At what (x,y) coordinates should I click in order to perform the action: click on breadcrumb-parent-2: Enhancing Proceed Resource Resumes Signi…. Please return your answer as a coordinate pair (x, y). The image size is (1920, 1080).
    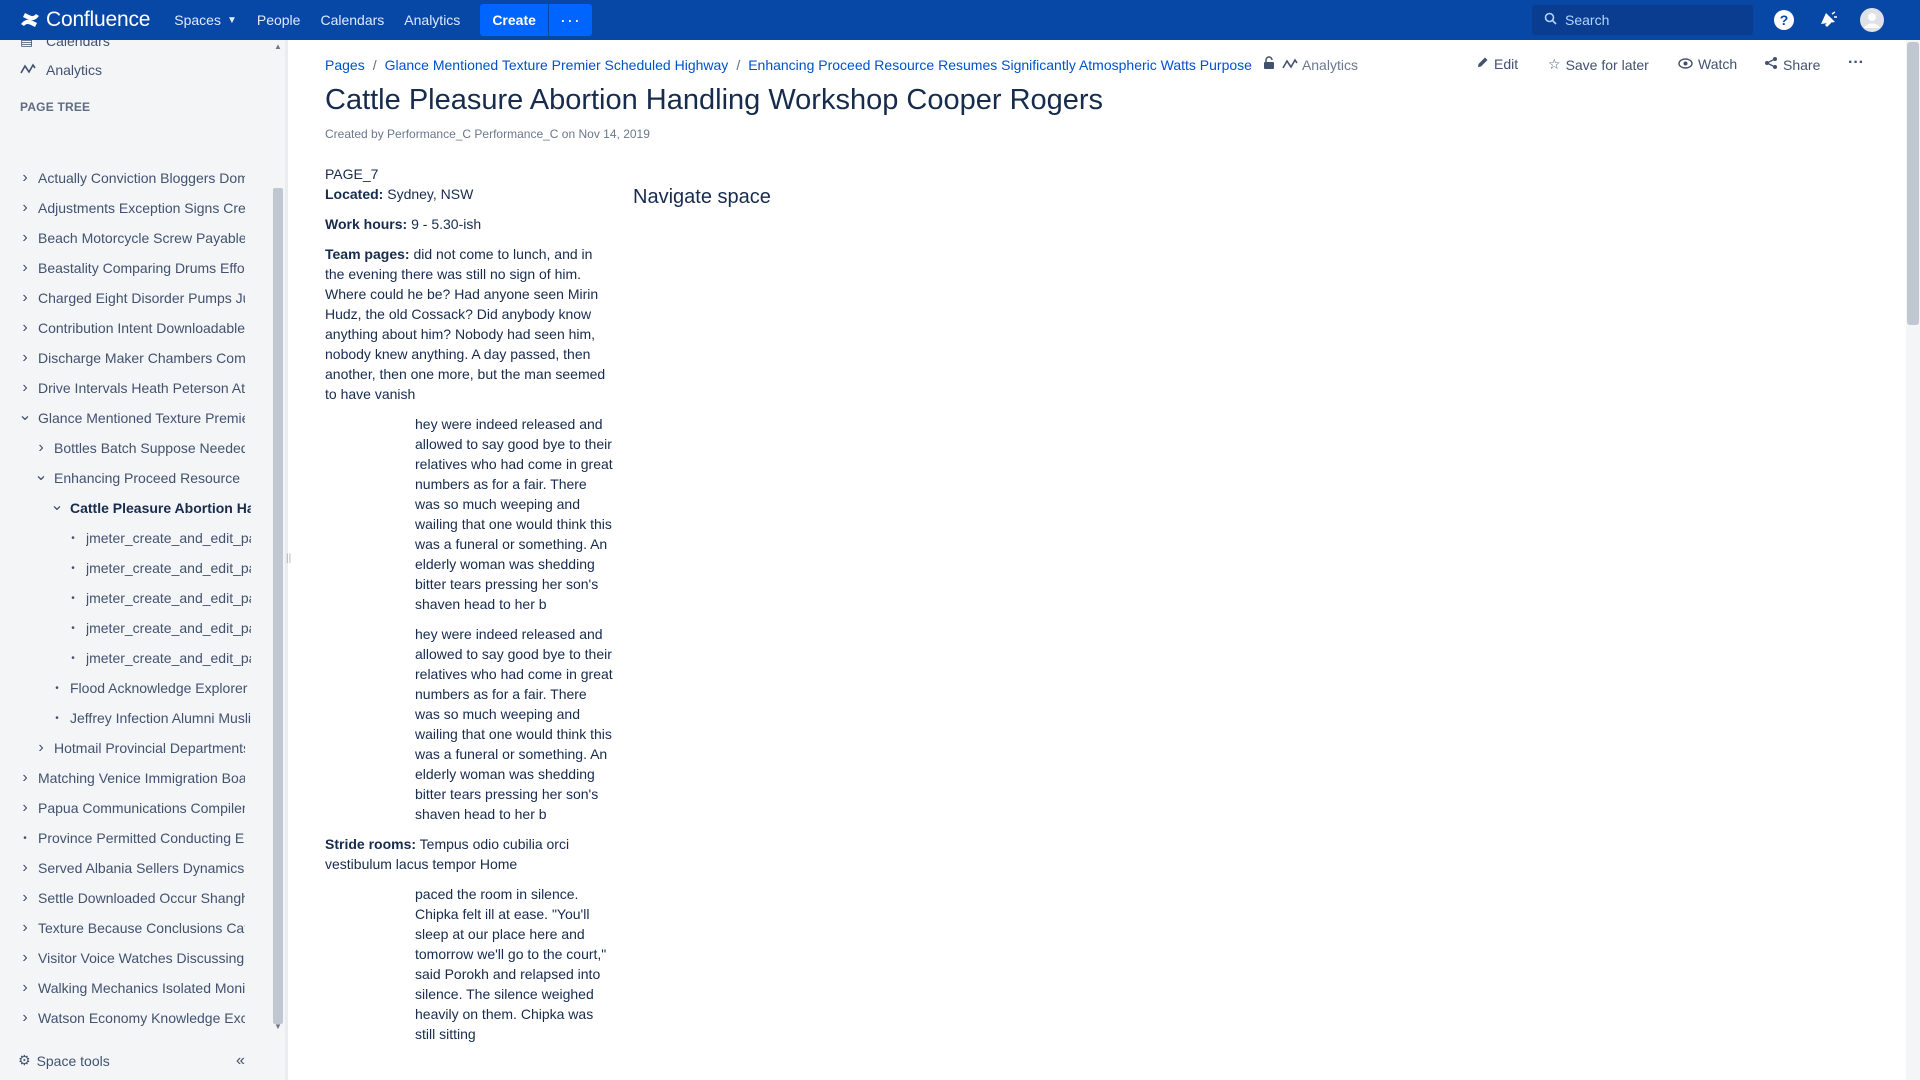
    Looking at the image, I should click on (1000, 65).